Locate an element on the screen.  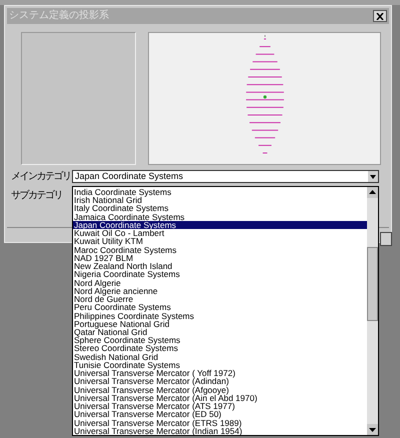
main-category-label: メインカテゴリ is located at coordinates (41, 177).